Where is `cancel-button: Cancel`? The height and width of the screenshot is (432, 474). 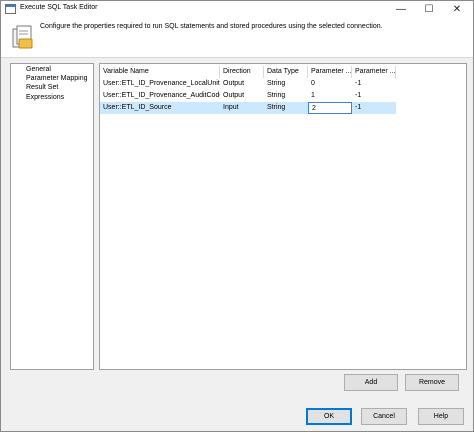 cancel-button: Cancel is located at coordinates (384, 416).